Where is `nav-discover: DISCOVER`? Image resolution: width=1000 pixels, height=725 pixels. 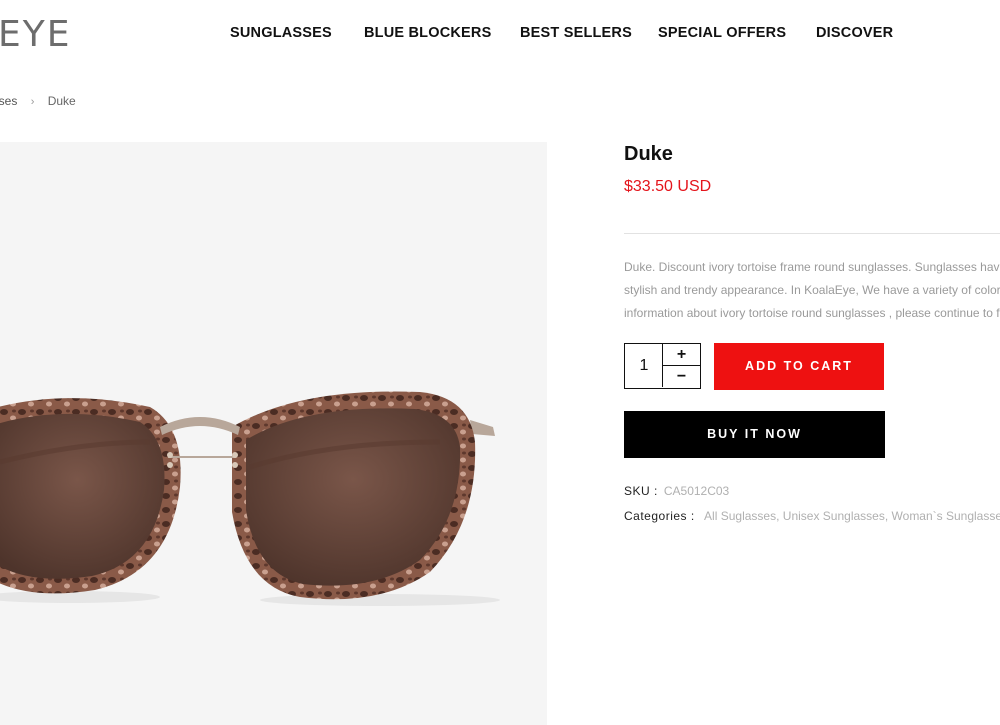 nav-discover: DISCOVER is located at coordinates (854, 33).